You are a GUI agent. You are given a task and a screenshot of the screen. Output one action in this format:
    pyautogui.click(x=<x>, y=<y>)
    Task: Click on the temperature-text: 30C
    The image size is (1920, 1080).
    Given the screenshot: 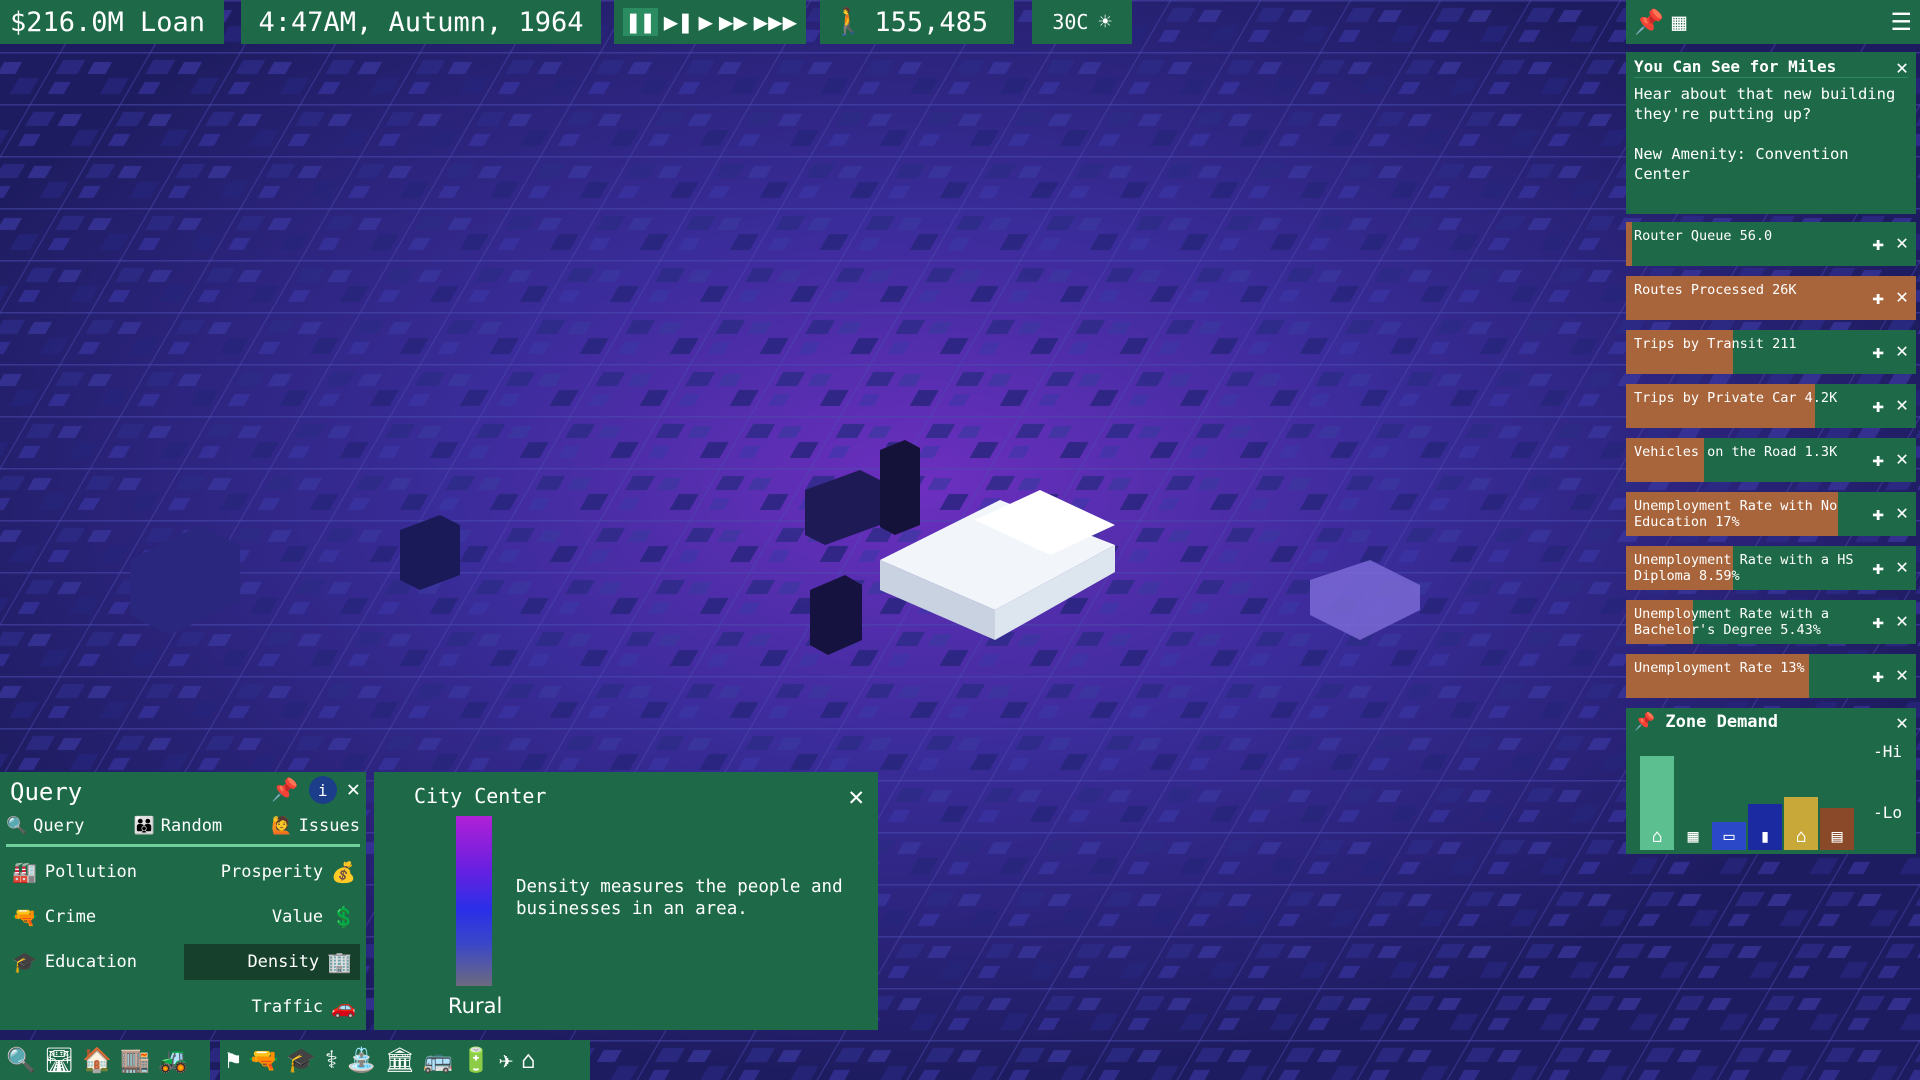 What is the action you would take?
    pyautogui.click(x=1070, y=22)
    